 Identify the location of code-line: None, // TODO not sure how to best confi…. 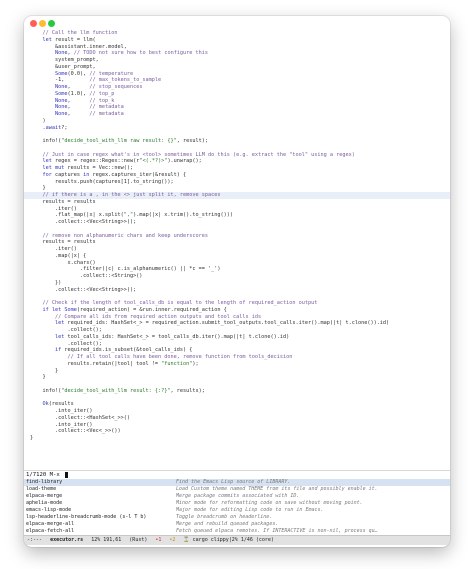
(132, 53).